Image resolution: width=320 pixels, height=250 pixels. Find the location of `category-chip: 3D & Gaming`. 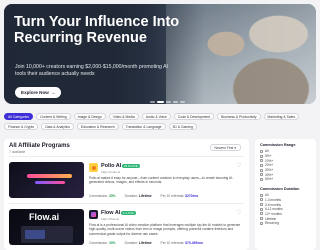

category-chip: 3D & Gaming is located at coordinates (182, 126).